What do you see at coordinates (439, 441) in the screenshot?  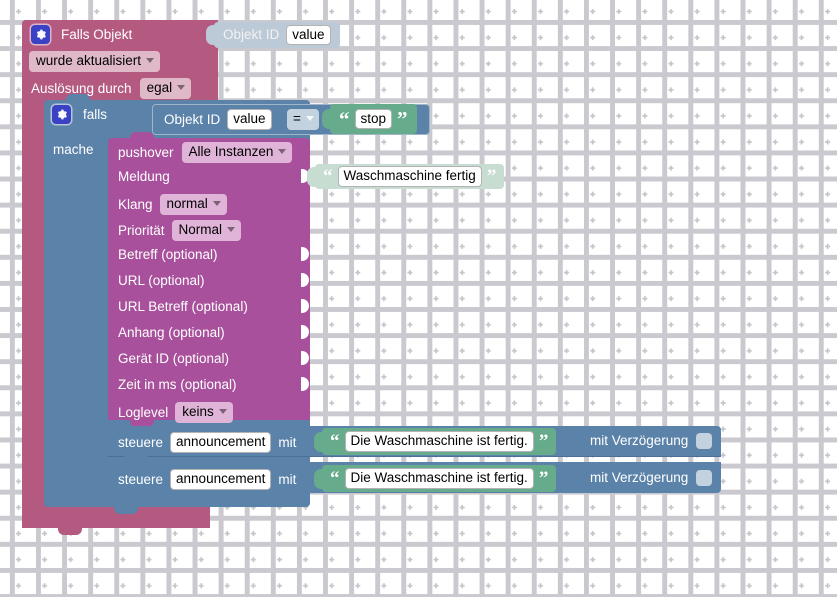 I see `steuere-text-field-1: Die Waschmaschine ist fertig.` at bounding box center [439, 441].